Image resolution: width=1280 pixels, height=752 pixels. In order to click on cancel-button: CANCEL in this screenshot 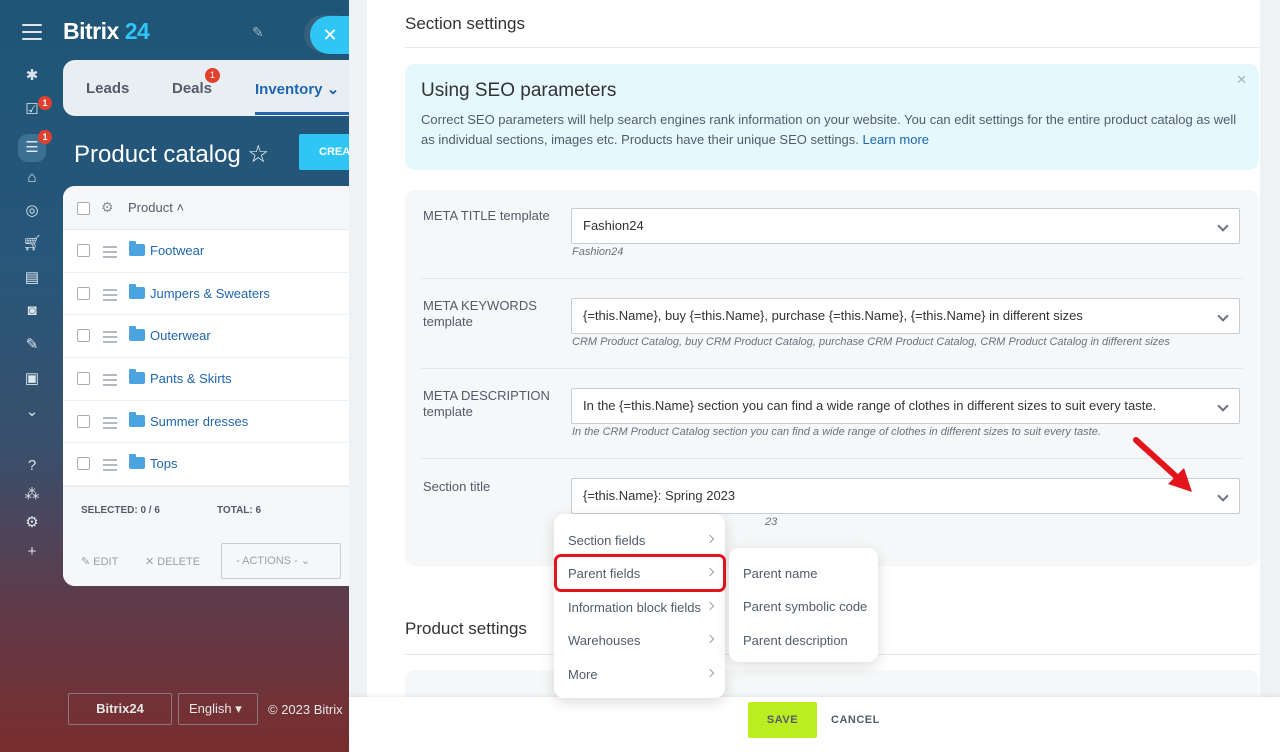, I will do `click(855, 720)`.